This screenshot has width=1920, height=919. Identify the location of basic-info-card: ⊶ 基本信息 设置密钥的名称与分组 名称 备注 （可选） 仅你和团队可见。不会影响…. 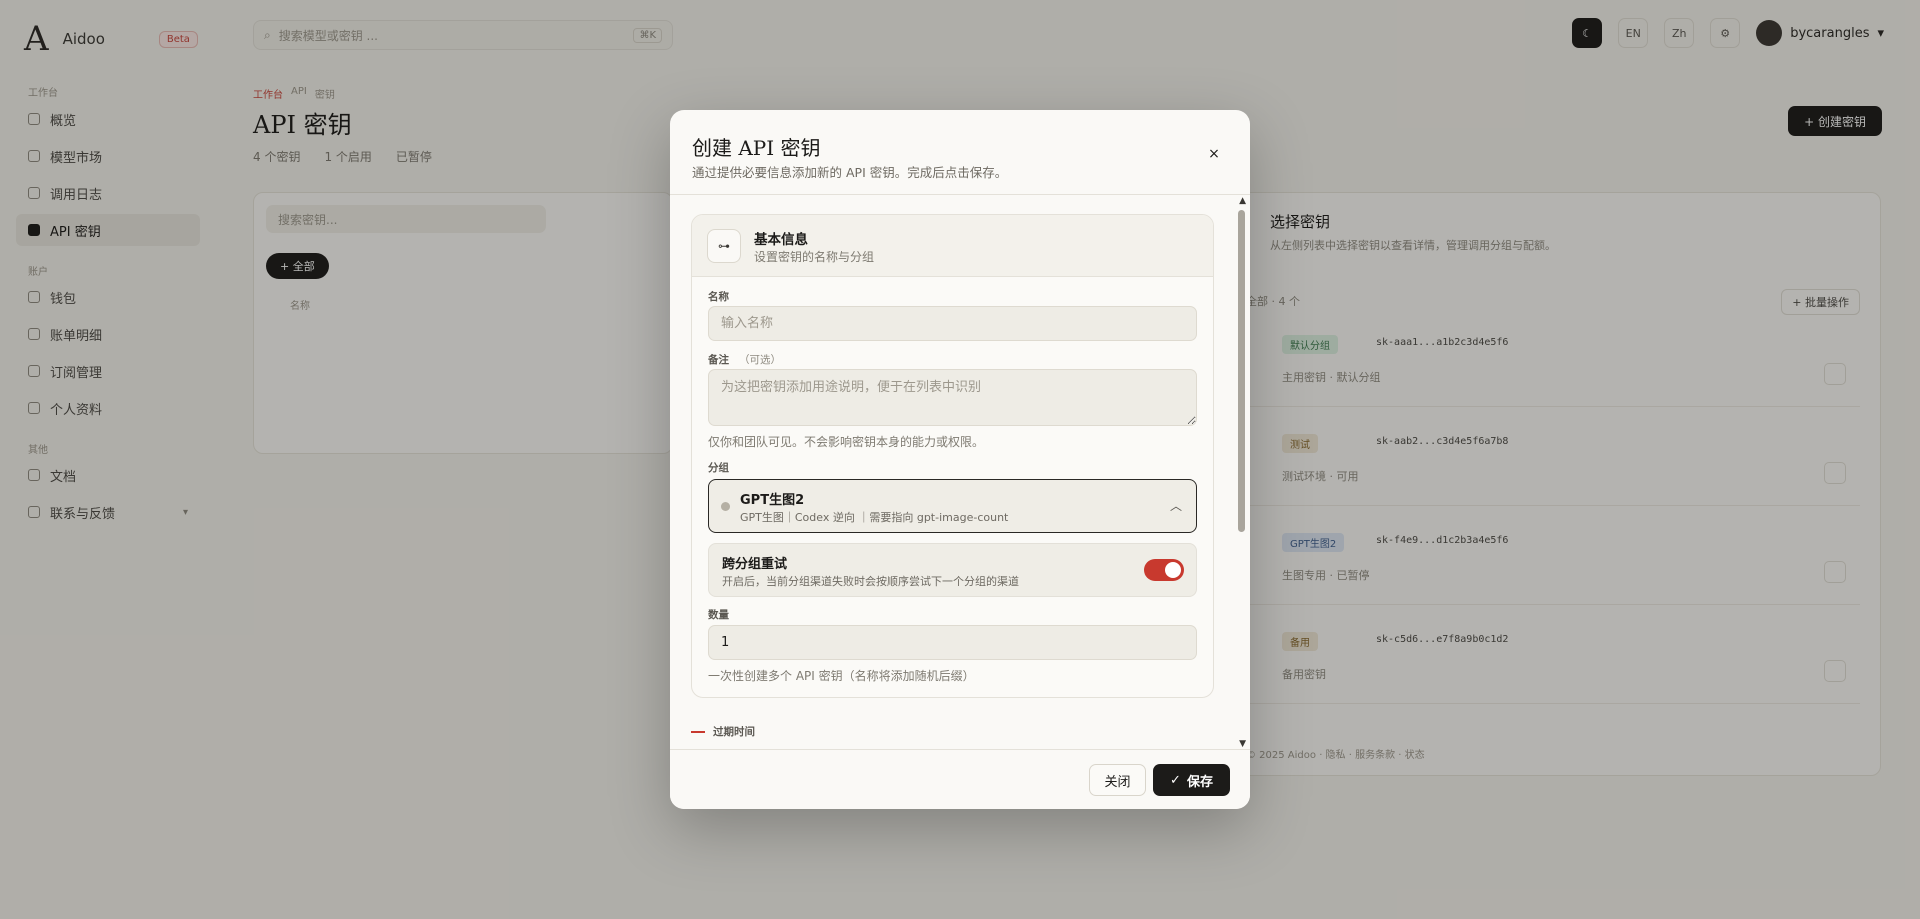
(952, 456).